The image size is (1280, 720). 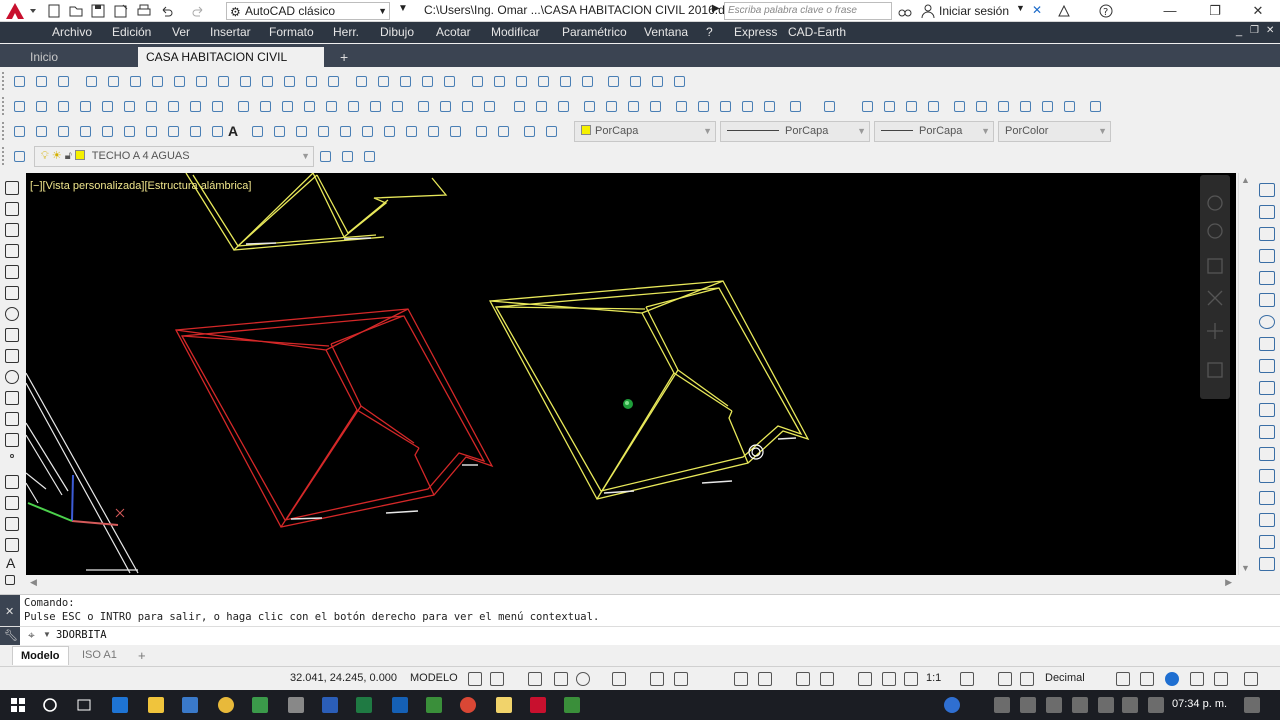 I want to click on menu-dibujo: Dibujo, so click(x=397, y=32).